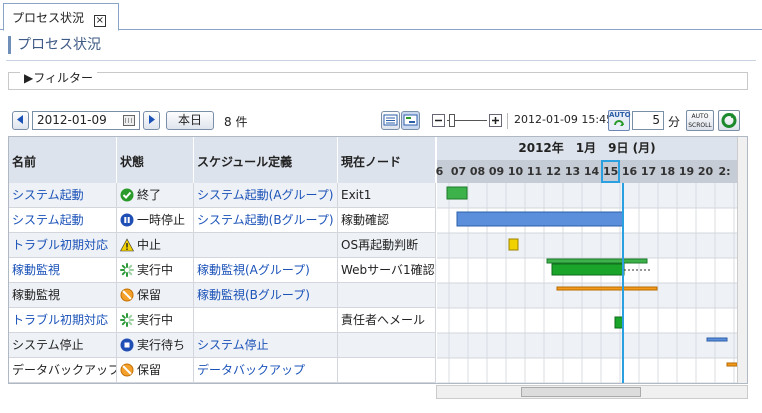 The image size is (762, 413). Describe the element at coordinates (266, 160) in the screenshot. I see `column-header-schedule: スケジュール定義` at that location.